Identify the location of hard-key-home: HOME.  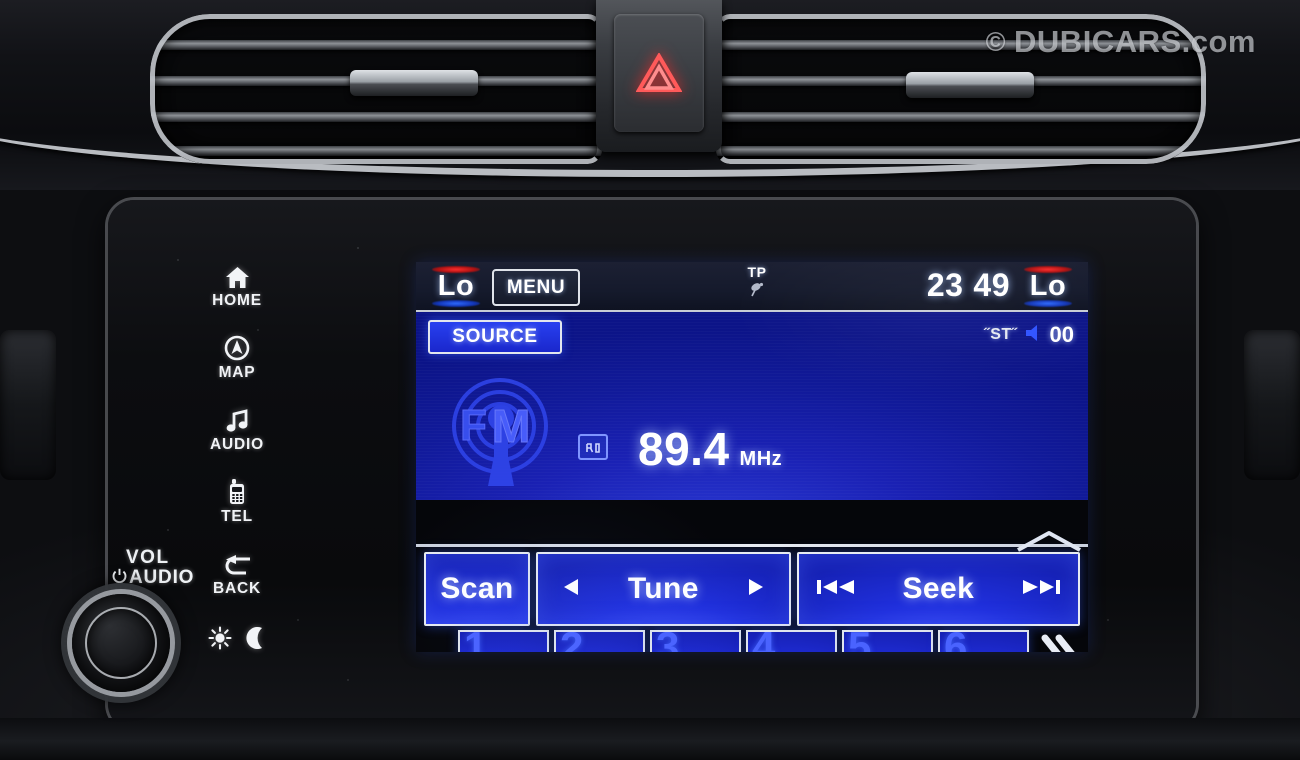
(237, 286).